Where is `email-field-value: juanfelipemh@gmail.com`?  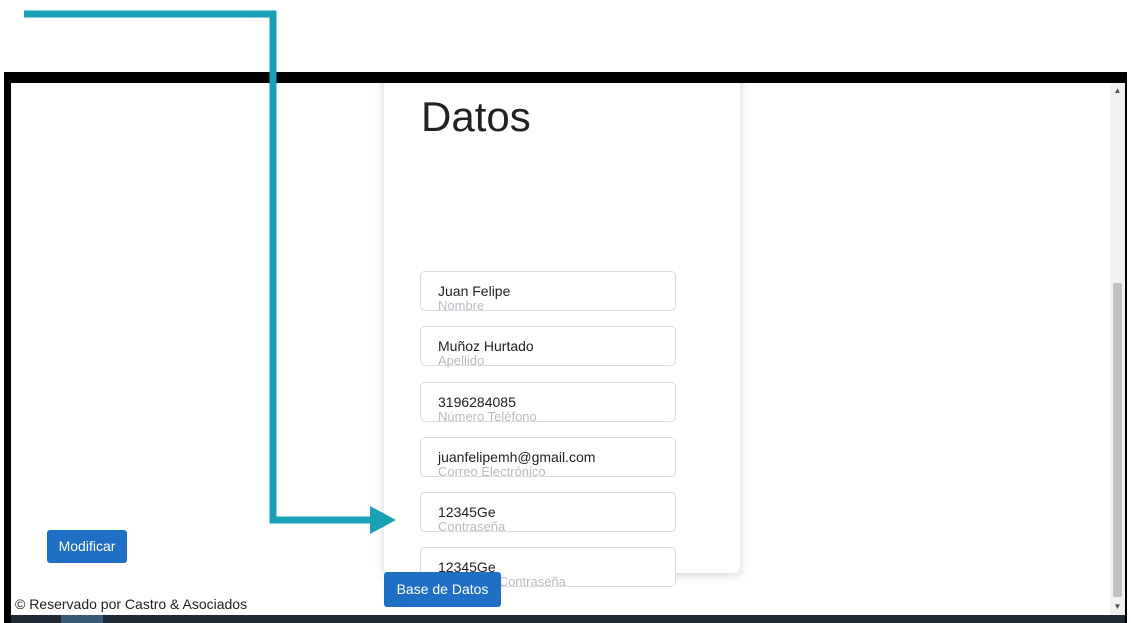 email-field-value: juanfelipemh@gmail.com is located at coordinates (517, 457).